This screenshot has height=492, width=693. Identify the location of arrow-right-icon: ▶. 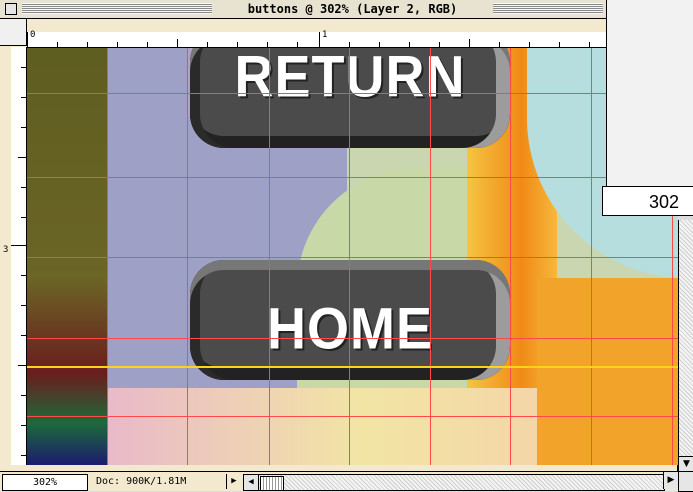
(670, 480).